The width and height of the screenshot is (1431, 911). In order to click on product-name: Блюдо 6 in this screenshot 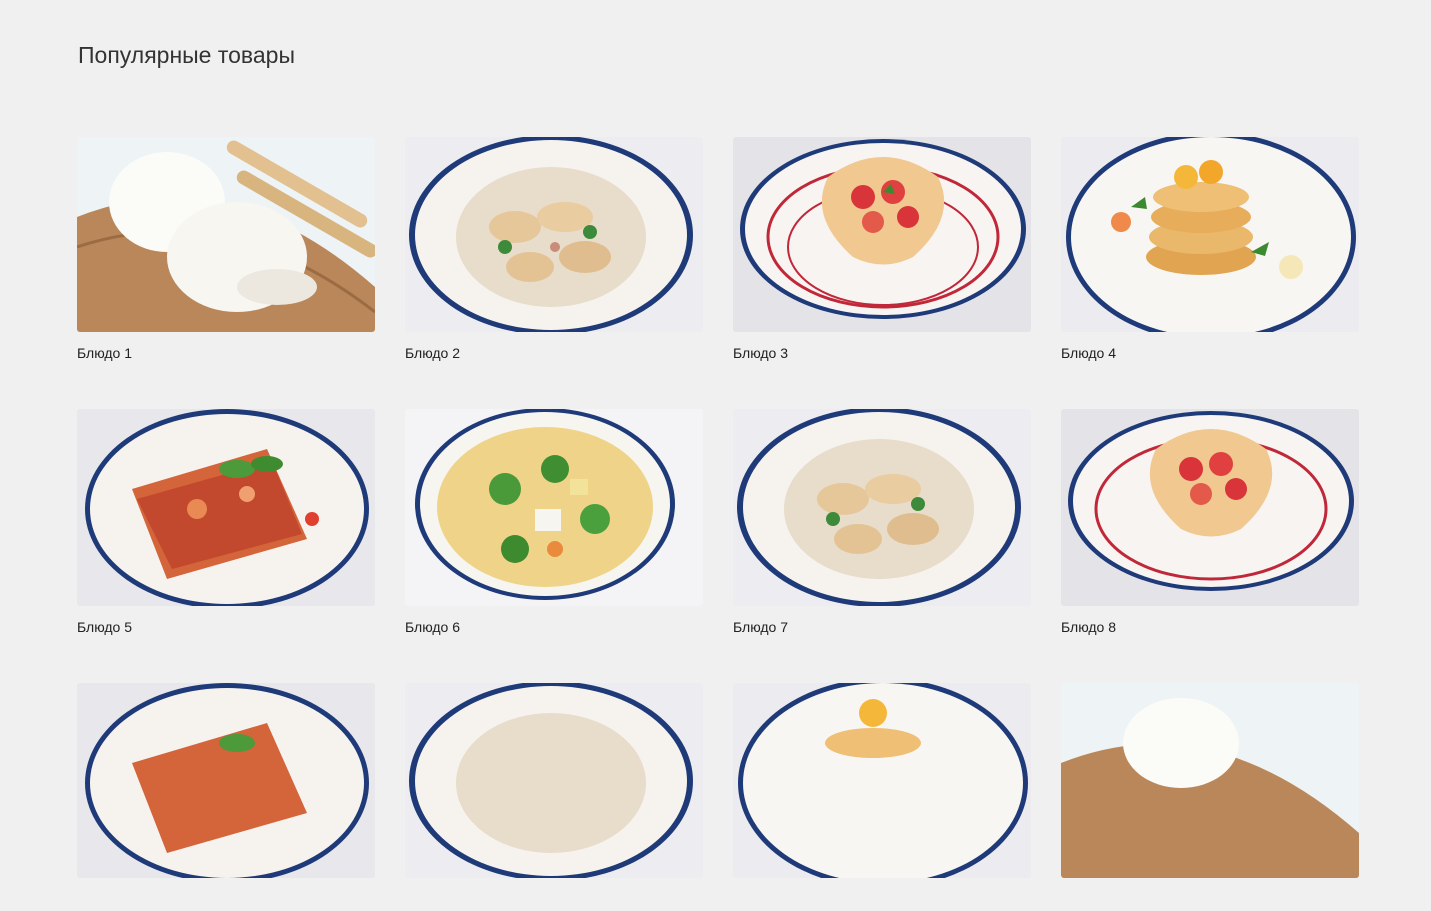, I will do `click(554, 629)`.